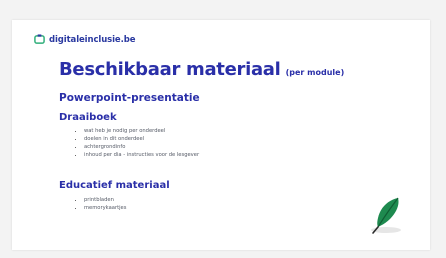 This screenshot has width=446, height=258. What do you see at coordinates (105, 208) in the screenshot?
I see `list-item: memorykaartjes` at bounding box center [105, 208].